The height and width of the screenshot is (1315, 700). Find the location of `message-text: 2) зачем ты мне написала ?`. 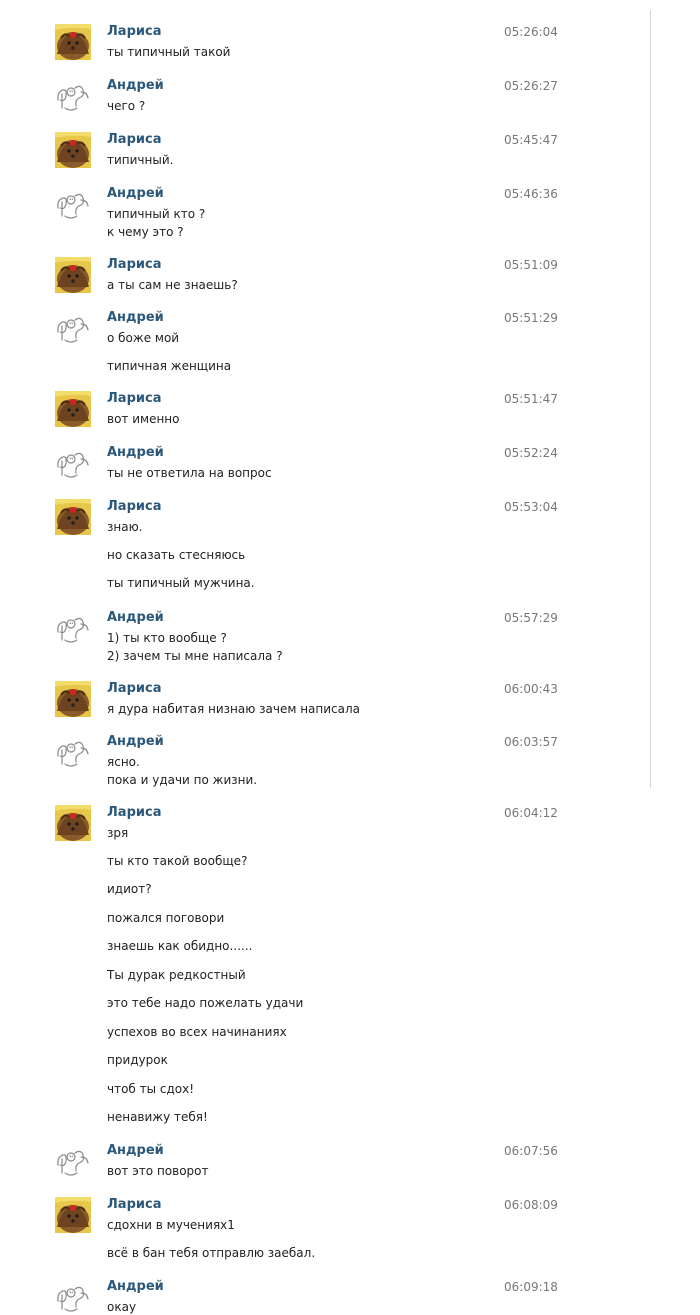

message-text: 2) зачем ты мне написала ? is located at coordinates (195, 656).